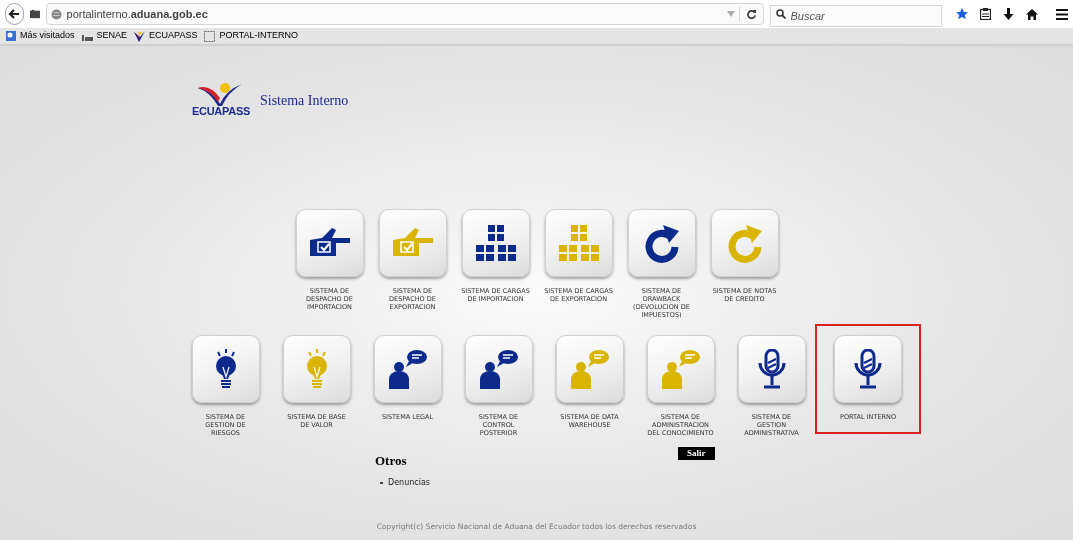 This screenshot has width=1073, height=540. I want to click on search-field: Buscar, so click(855, 16).